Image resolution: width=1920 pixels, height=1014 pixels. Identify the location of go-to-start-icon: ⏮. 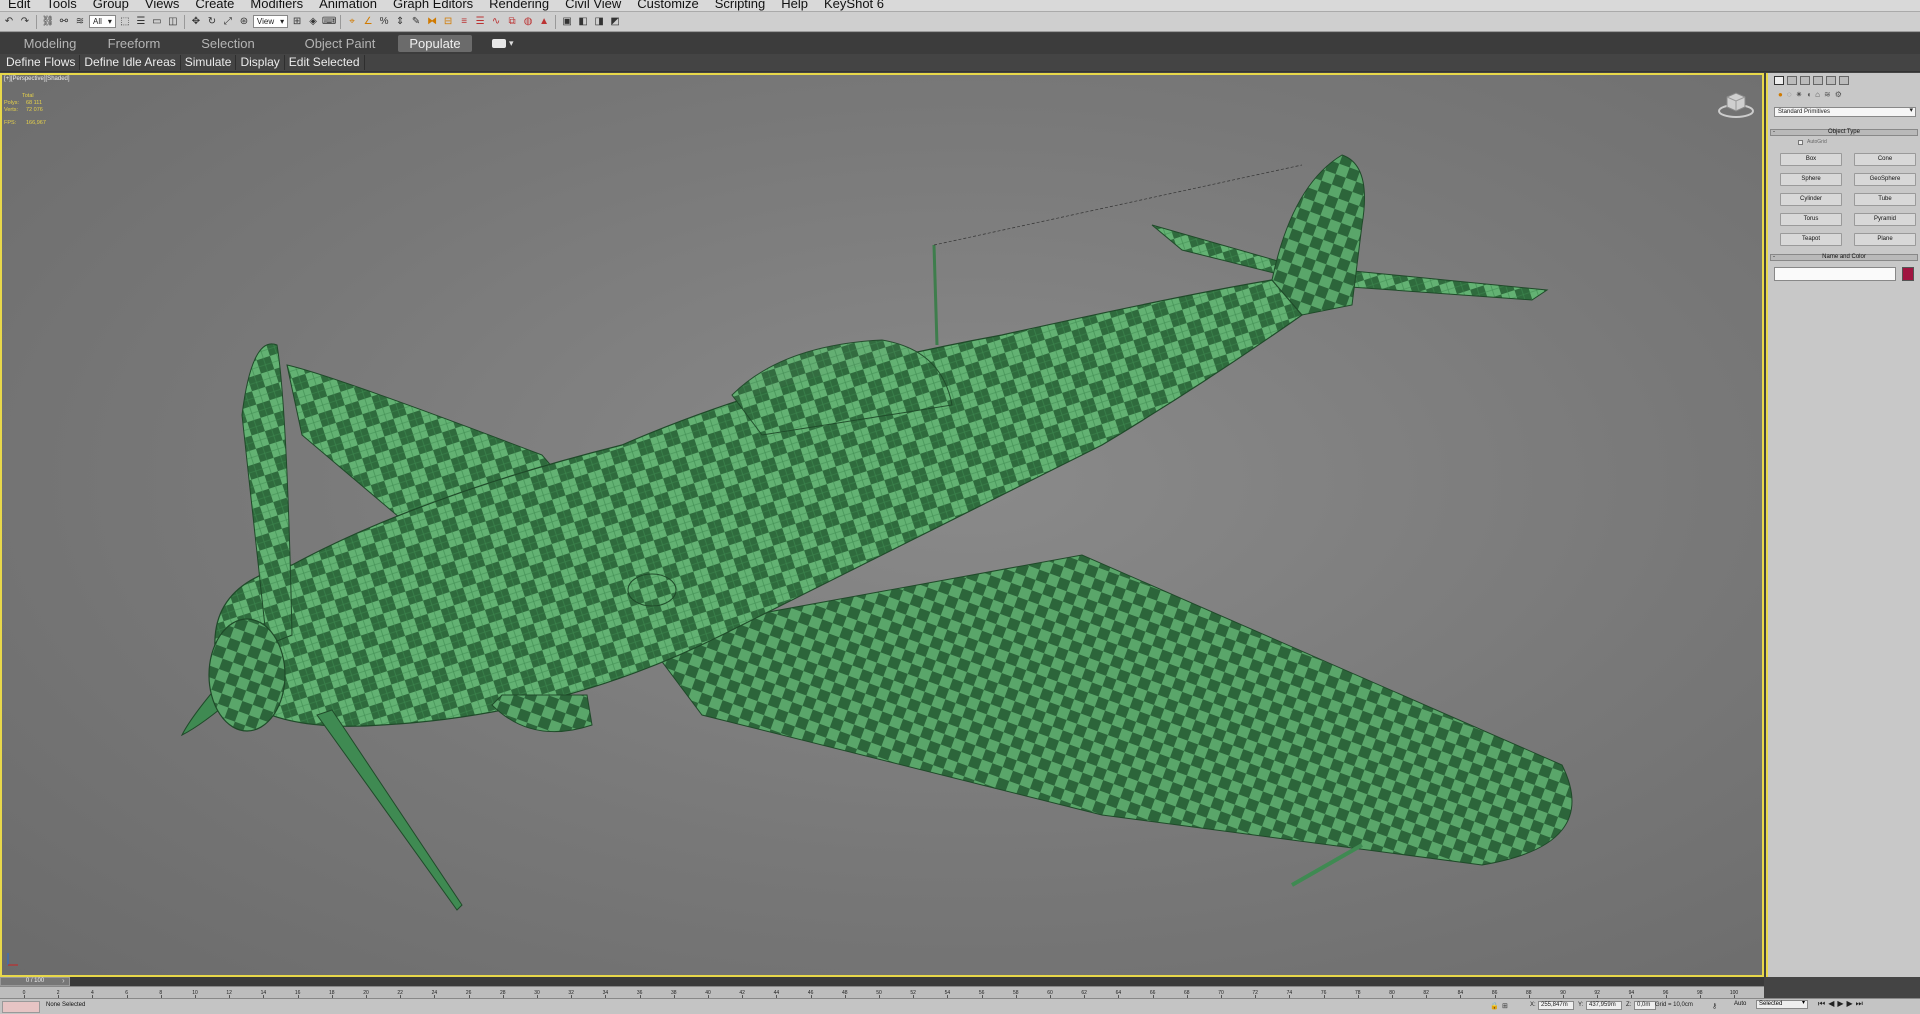
(1821, 1004).